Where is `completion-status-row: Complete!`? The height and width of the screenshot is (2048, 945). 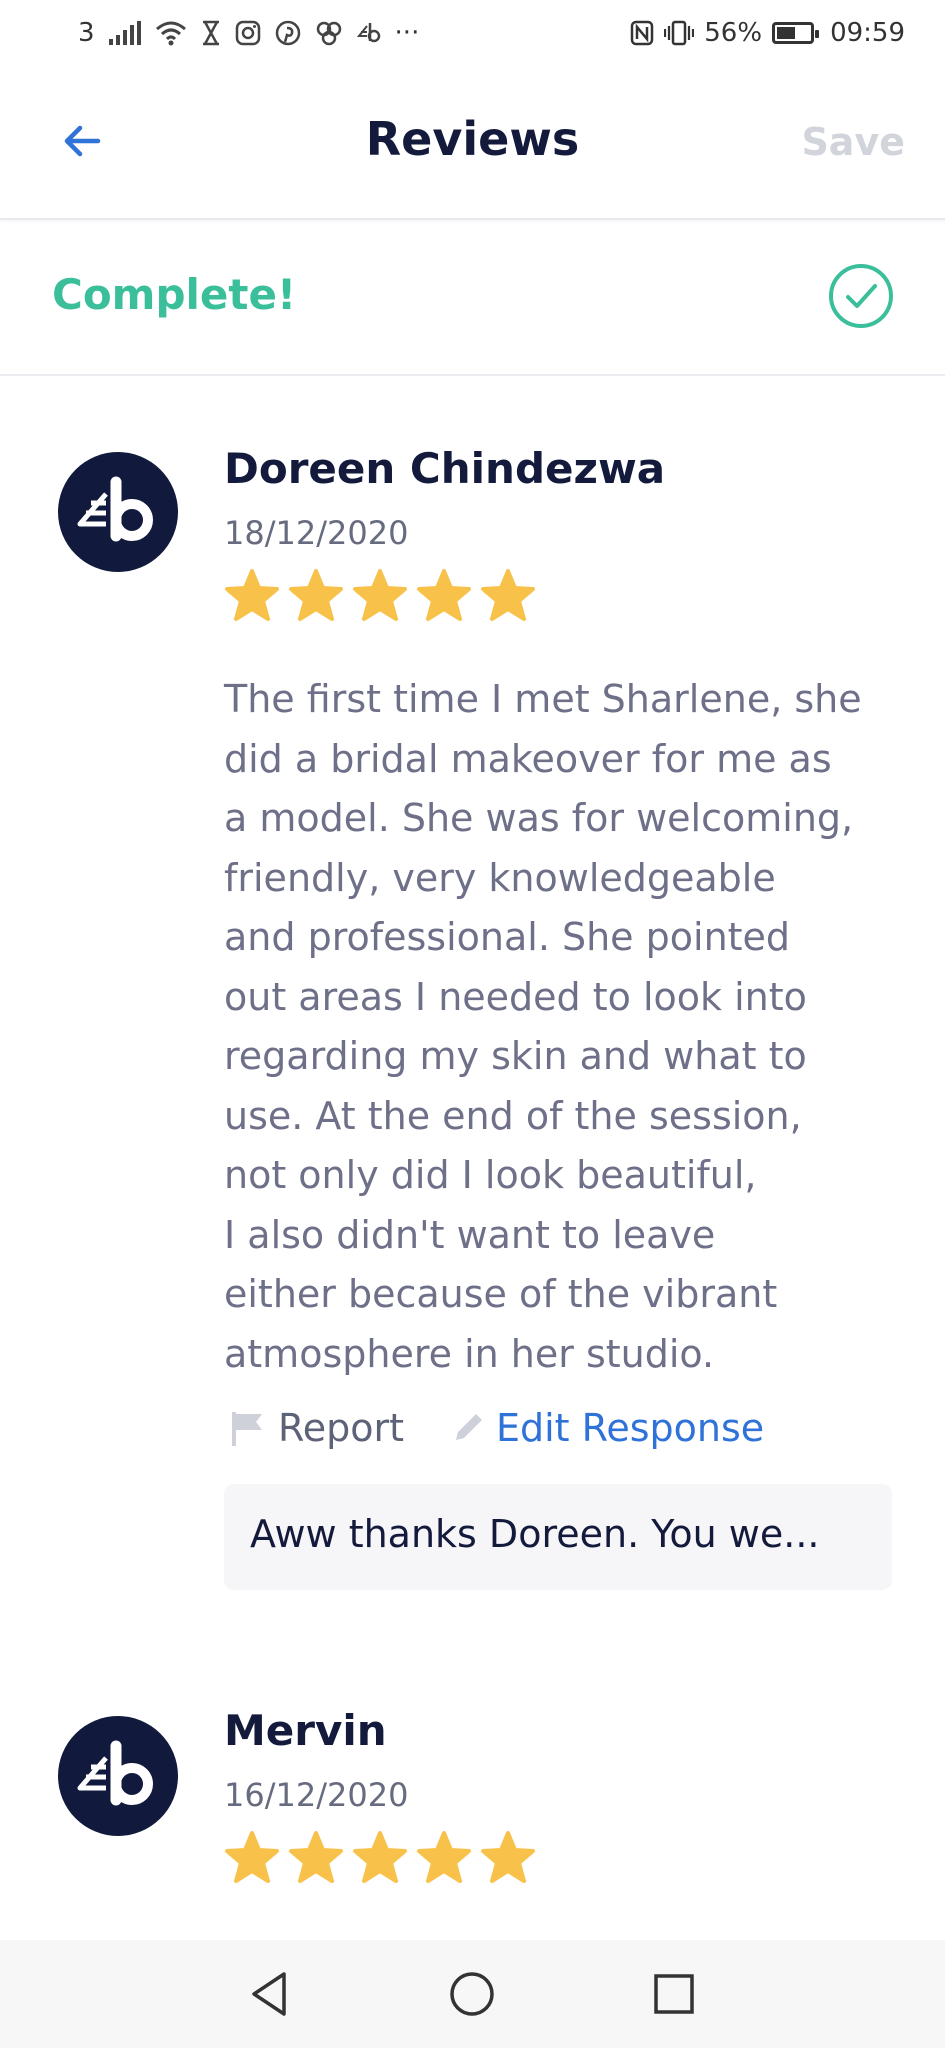
completion-status-row: Complete! is located at coordinates (472, 298).